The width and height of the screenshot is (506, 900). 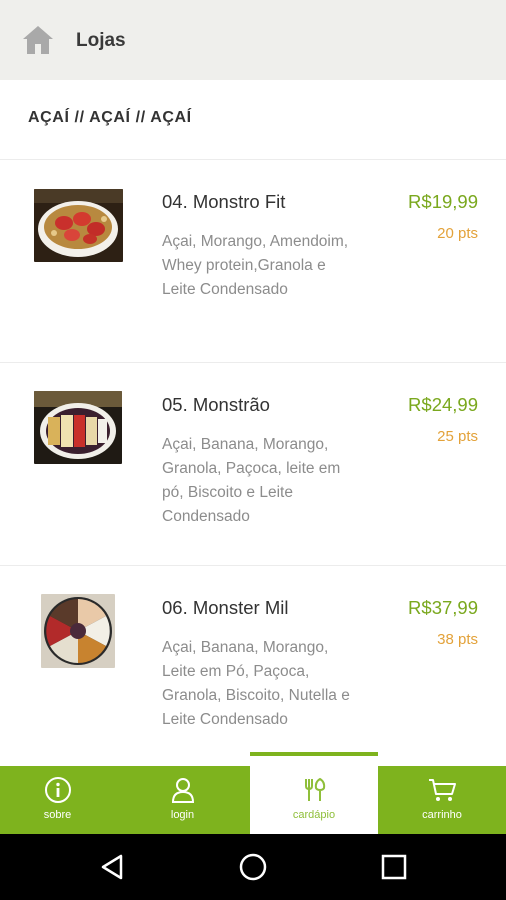 I want to click on system-recents-button, so click(x=394, y=867).